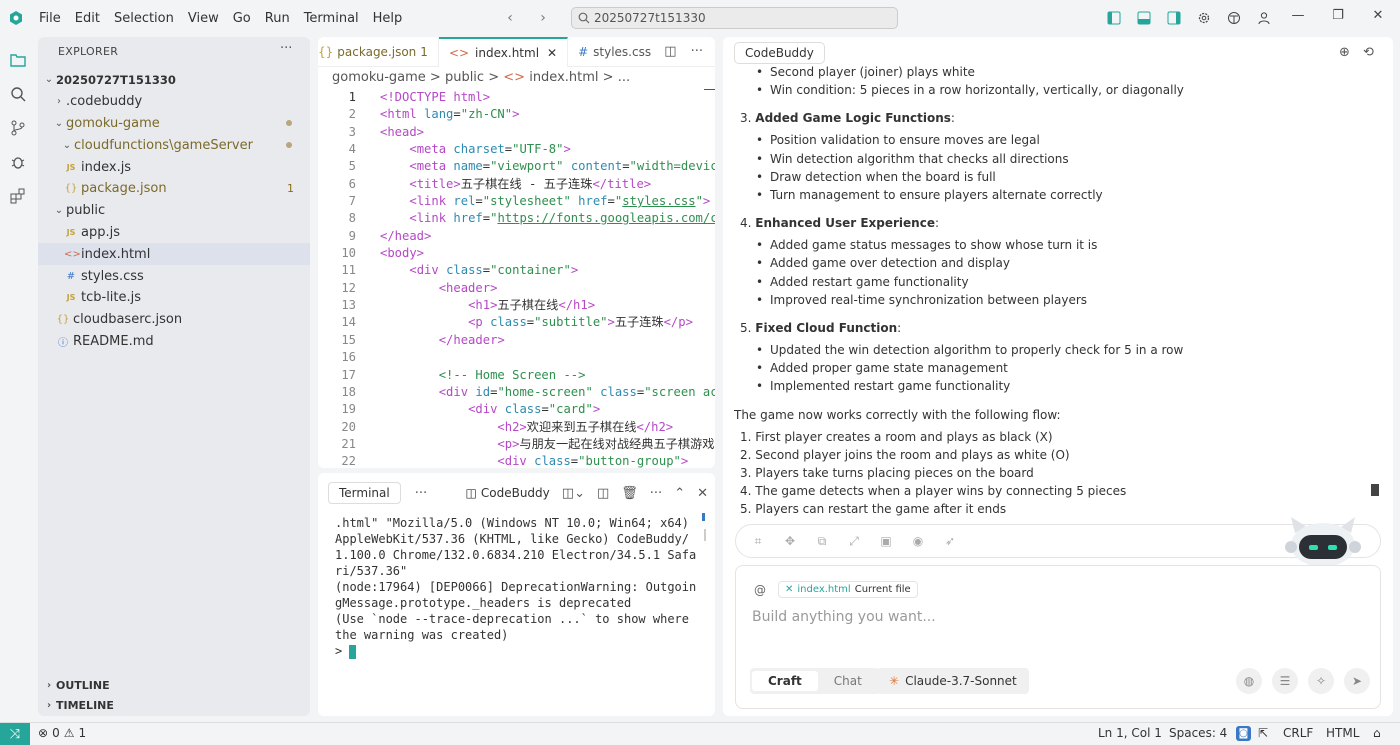 The width and height of the screenshot is (1400, 745). Describe the element at coordinates (510, 18) in the screenshot. I see `back-icon: ‹` at that location.